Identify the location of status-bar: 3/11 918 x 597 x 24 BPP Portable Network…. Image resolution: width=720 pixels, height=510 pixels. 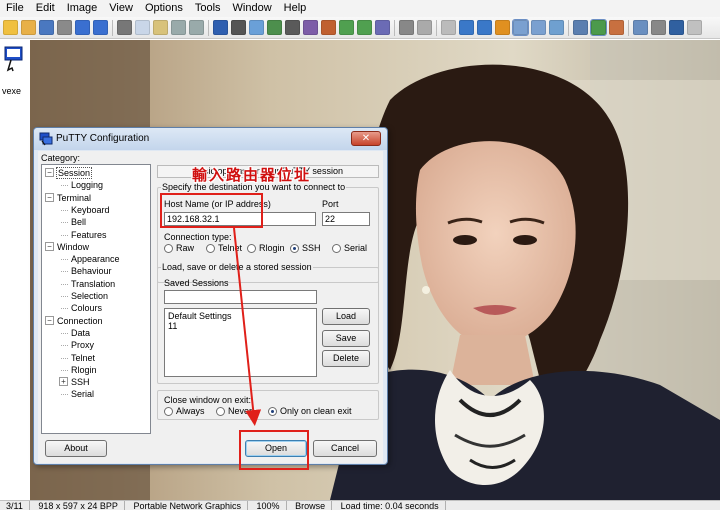
(360, 505).